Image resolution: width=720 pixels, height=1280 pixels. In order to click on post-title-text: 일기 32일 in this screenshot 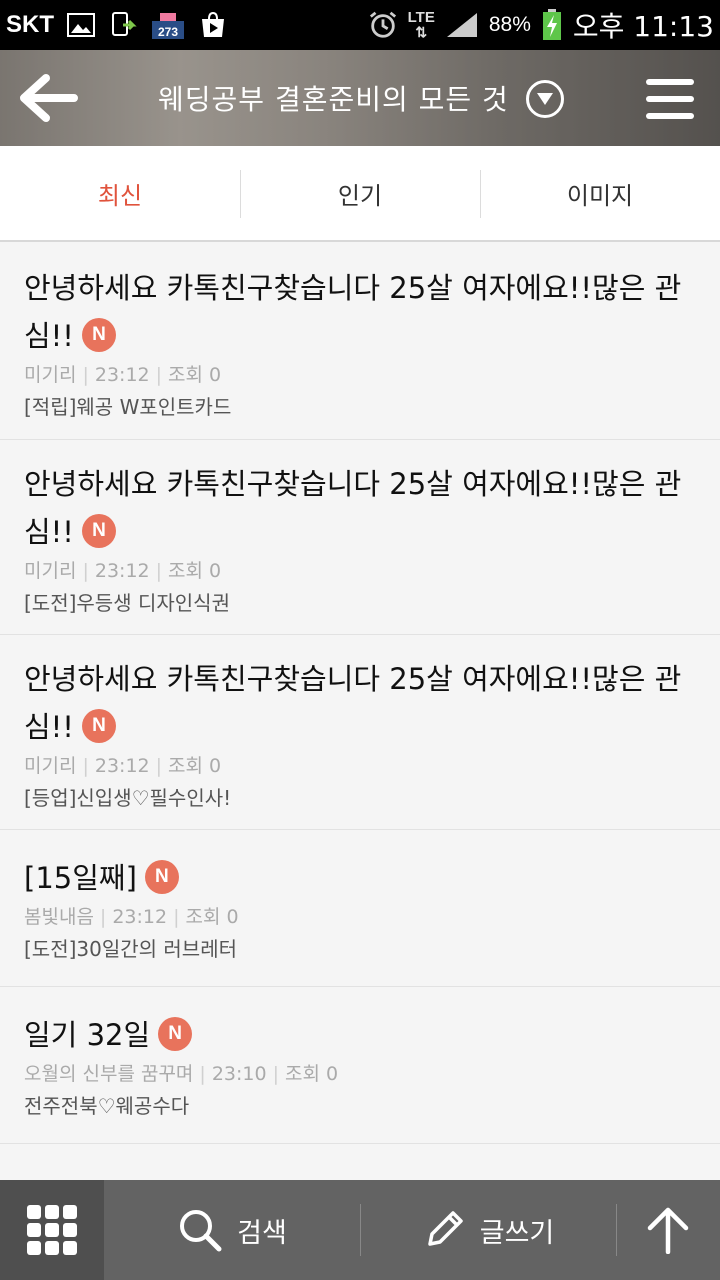, I will do `click(87, 1035)`.